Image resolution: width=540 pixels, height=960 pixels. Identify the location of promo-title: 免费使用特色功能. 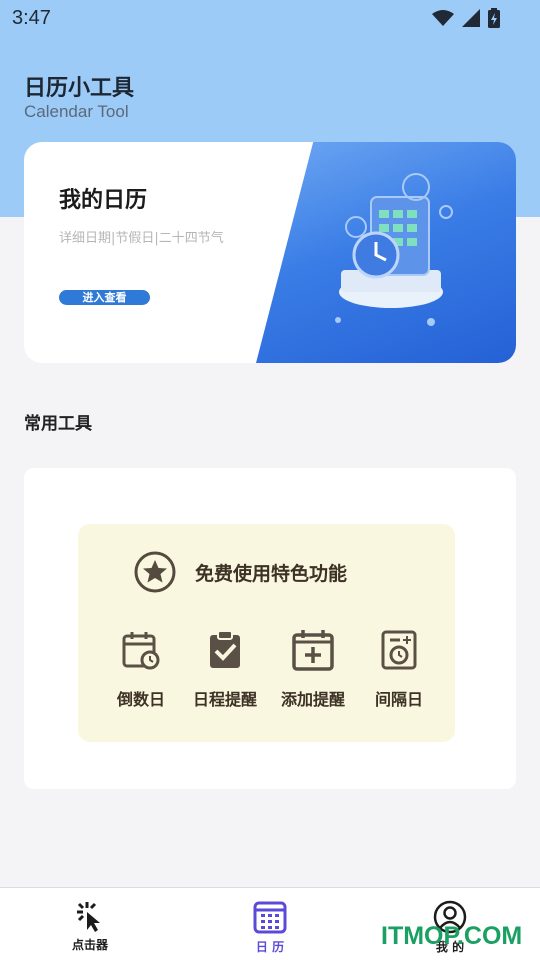
(271, 573).